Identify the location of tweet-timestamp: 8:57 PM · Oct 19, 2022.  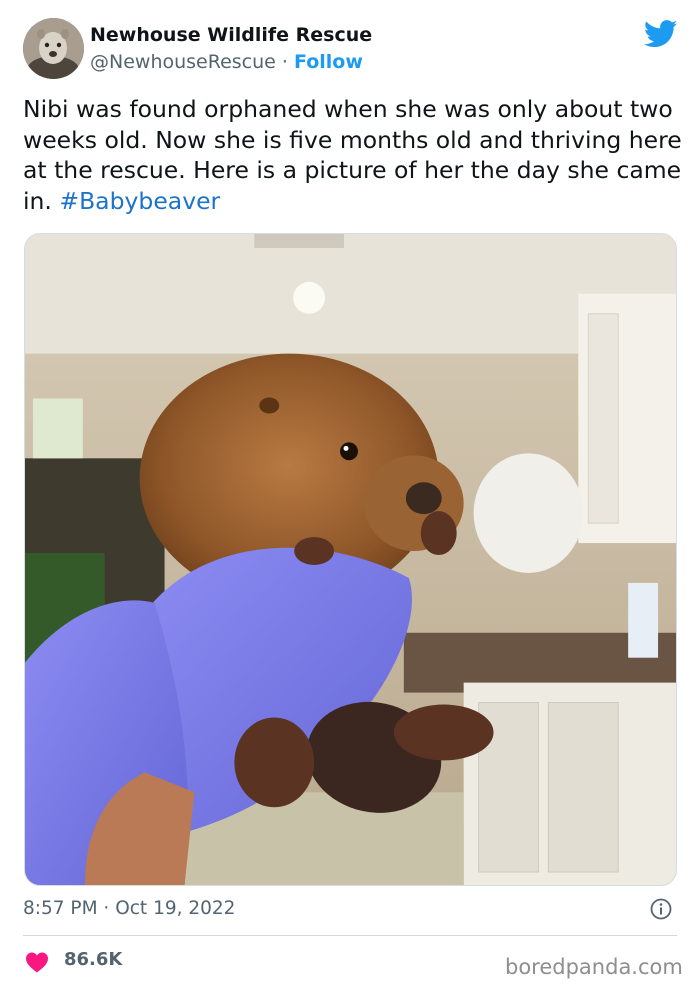
(129, 909).